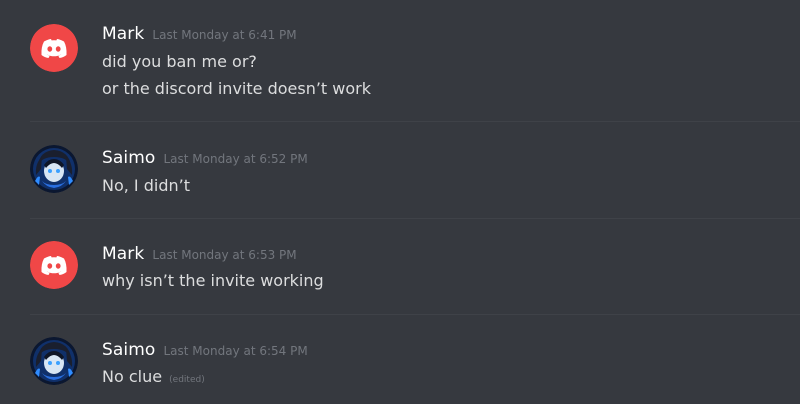  What do you see at coordinates (224, 255) in the screenshot?
I see `timestamp: Last Monday at 6:53 PM` at bounding box center [224, 255].